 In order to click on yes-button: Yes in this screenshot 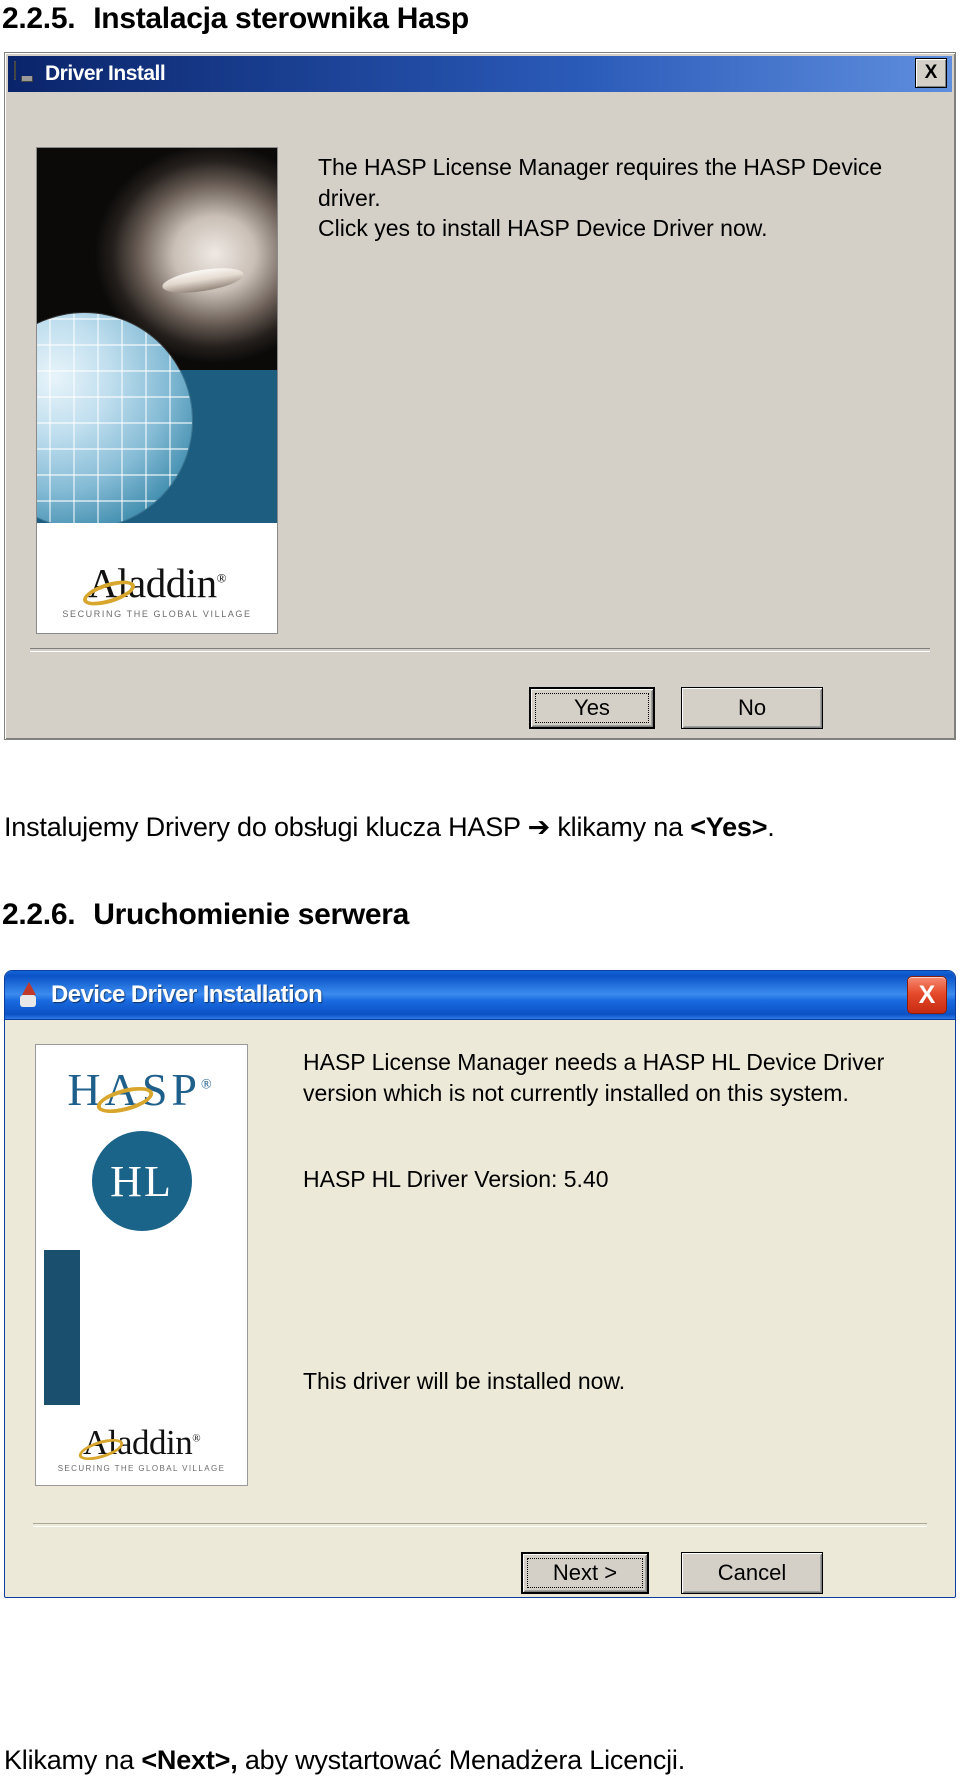, I will do `click(592, 708)`.